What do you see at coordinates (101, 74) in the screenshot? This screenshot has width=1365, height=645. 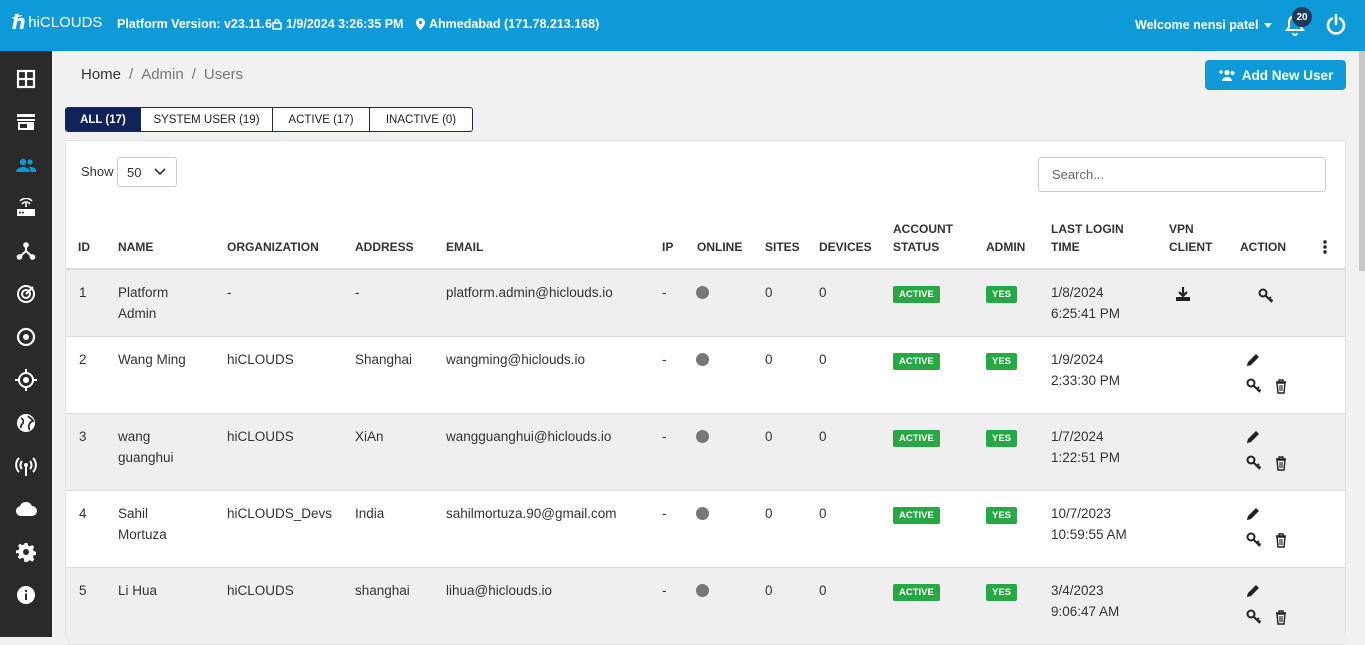 I see `breadcrumb-home: Home` at bounding box center [101, 74].